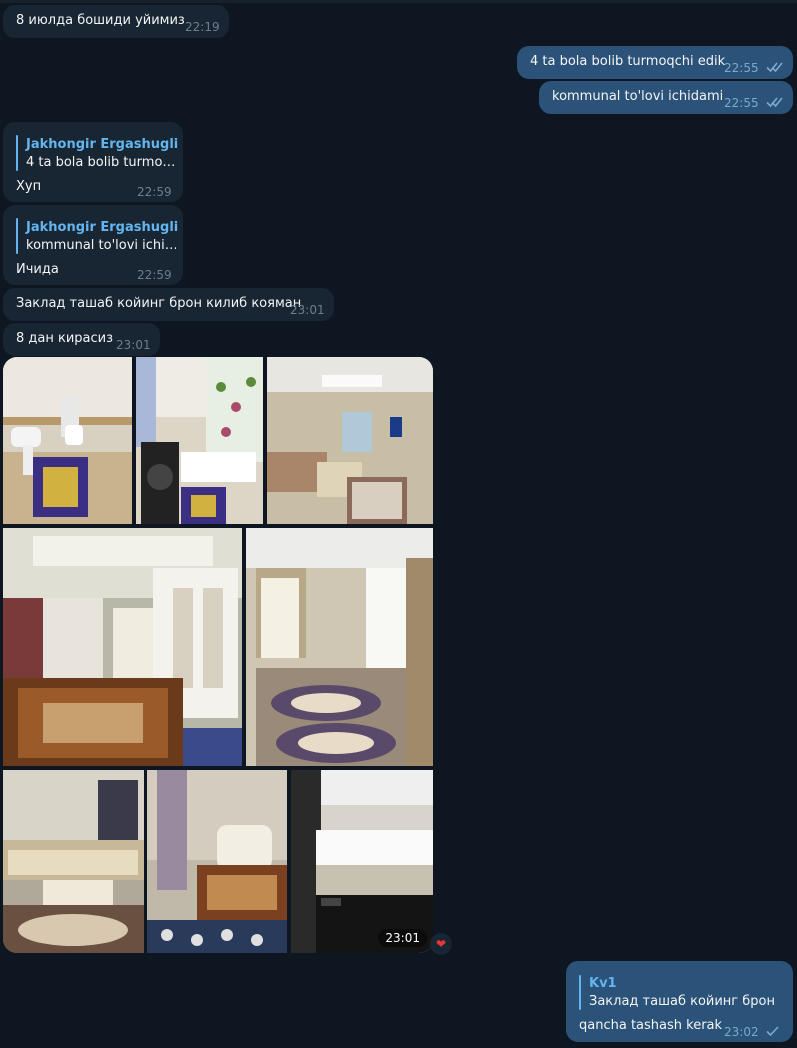  I want to click on top-divider, so click(398, 1).